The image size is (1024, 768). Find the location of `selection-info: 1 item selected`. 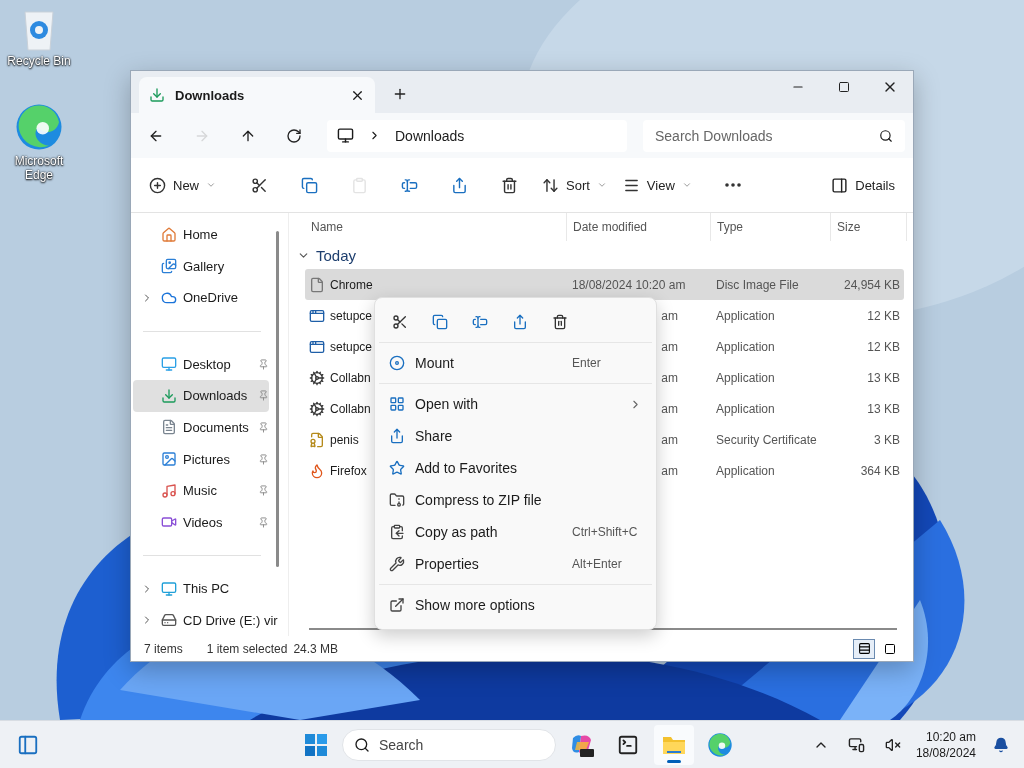

selection-info: 1 item selected is located at coordinates (247, 648).